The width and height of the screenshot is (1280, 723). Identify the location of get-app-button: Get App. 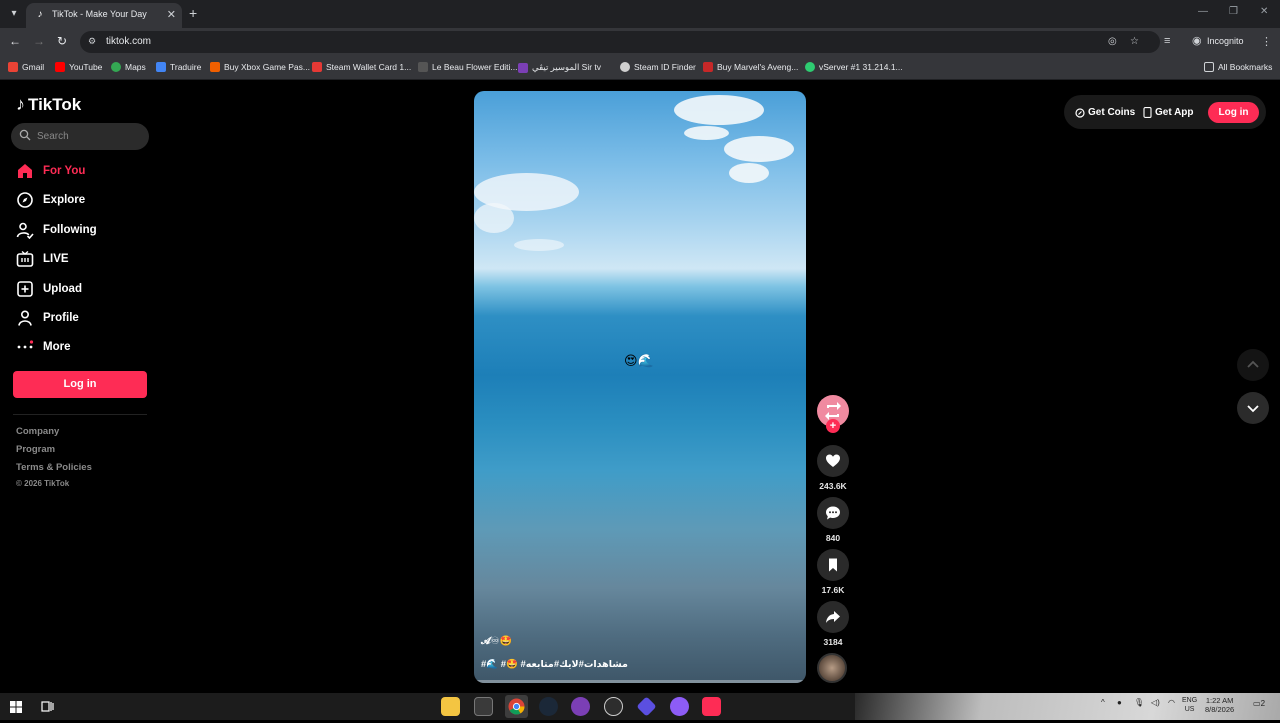
(1168, 112).